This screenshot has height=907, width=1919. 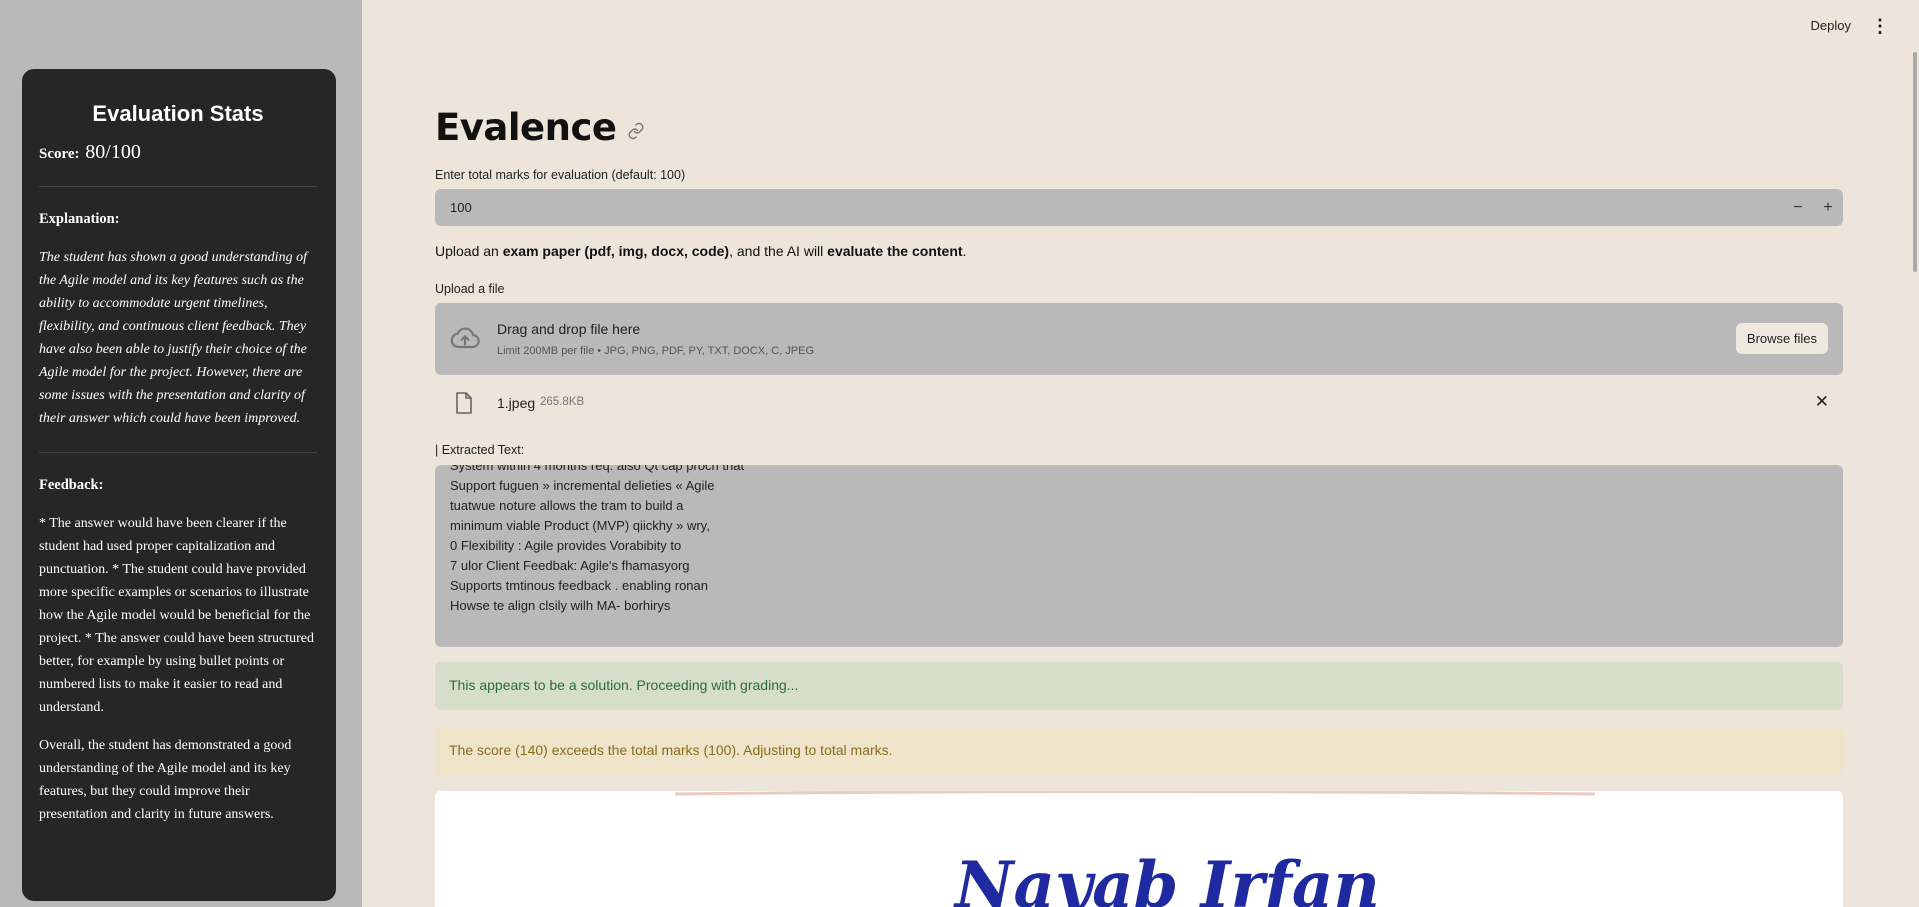 What do you see at coordinates (526, 127) in the screenshot?
I see `page-title: Evalence` at bounding box center [526, 127].